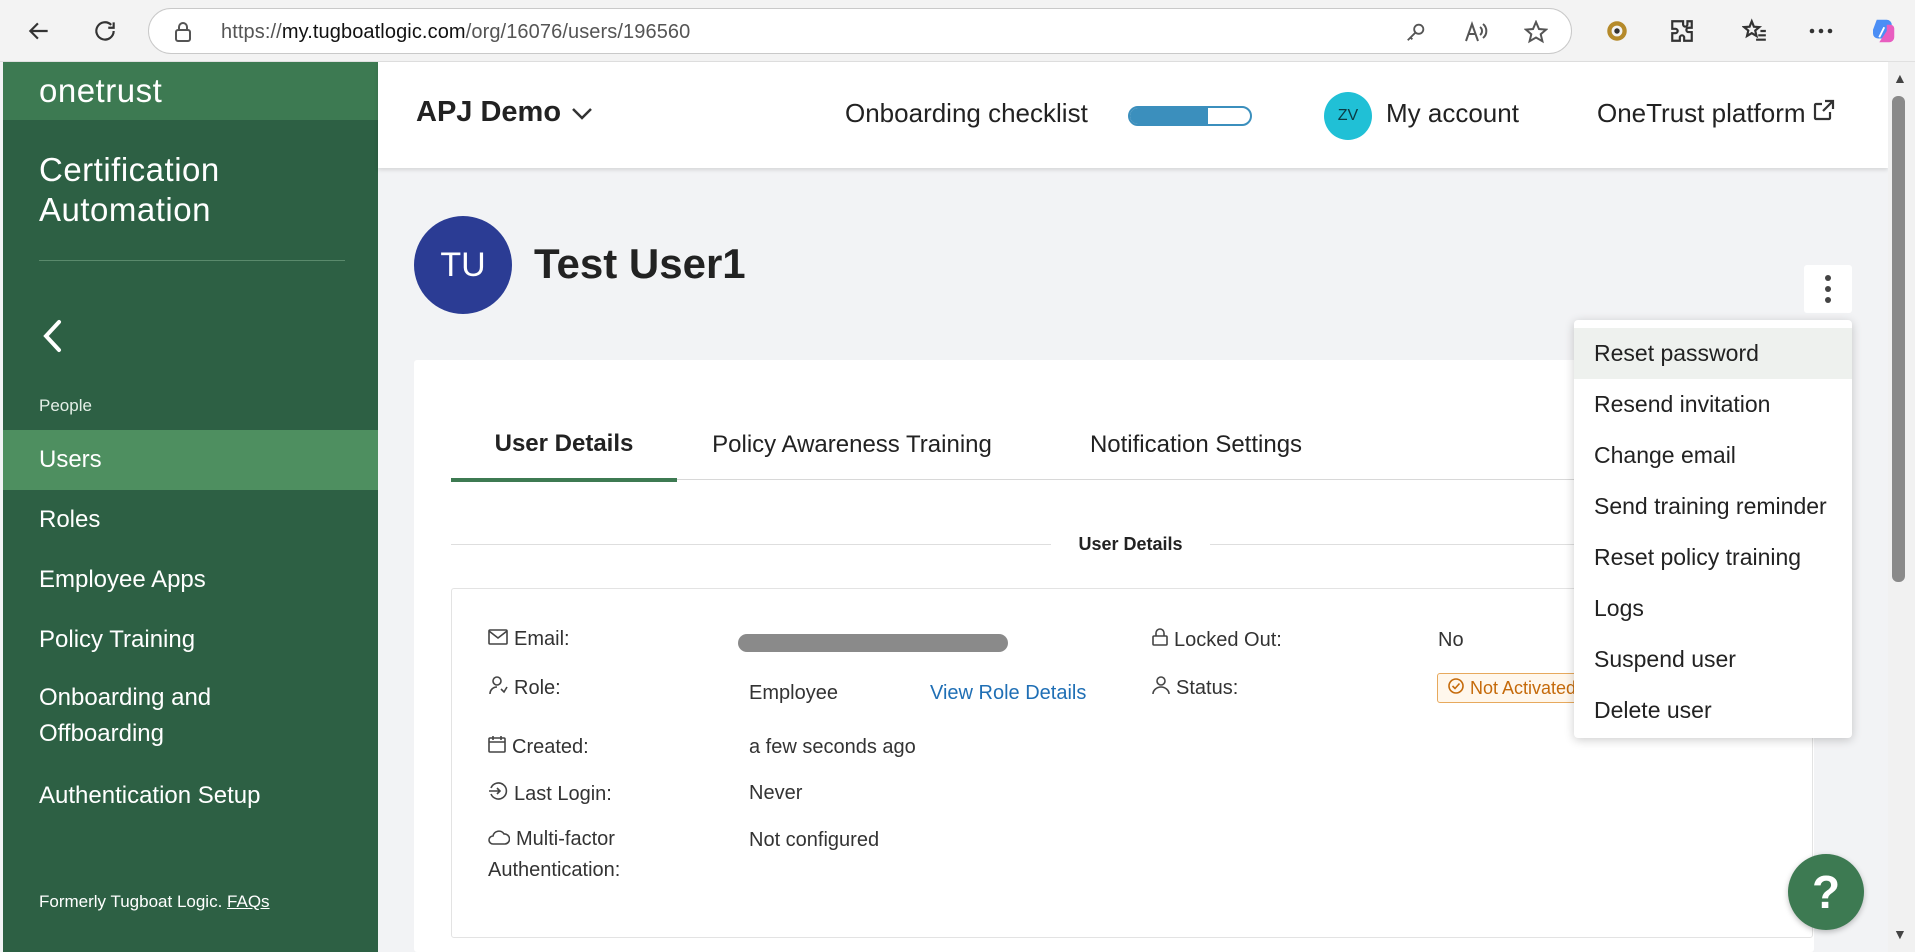 Image resolution: width=1915 pixels, height=952 pixels. Describe the element at coordinates (1217, 640) in the screenshot. I see `locked-out-label: Locked Out:` at that location.